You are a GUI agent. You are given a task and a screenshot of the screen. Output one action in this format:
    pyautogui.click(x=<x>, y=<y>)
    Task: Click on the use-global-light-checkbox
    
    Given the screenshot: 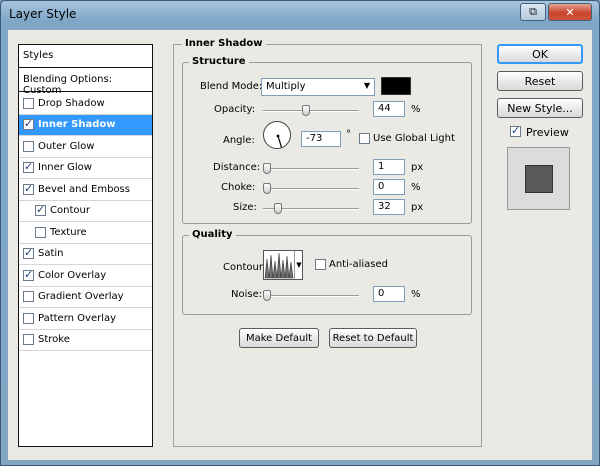 What is the action you would take?
    pyautogui.click(x=364, y=138)
    